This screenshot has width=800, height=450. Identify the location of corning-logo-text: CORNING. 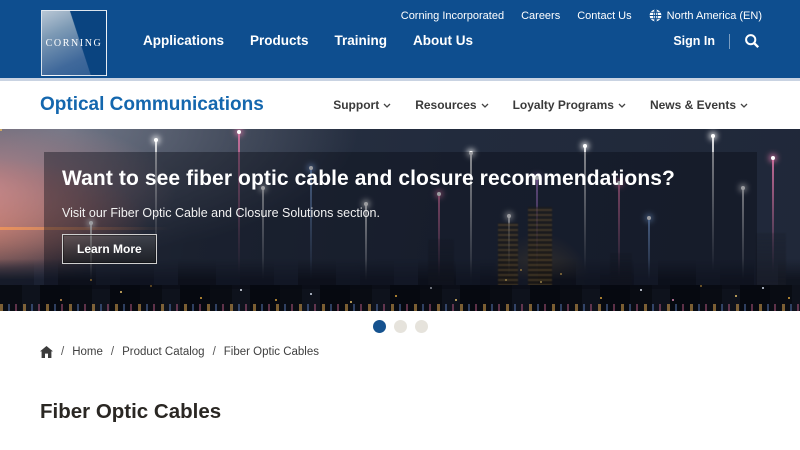
(74, 43).